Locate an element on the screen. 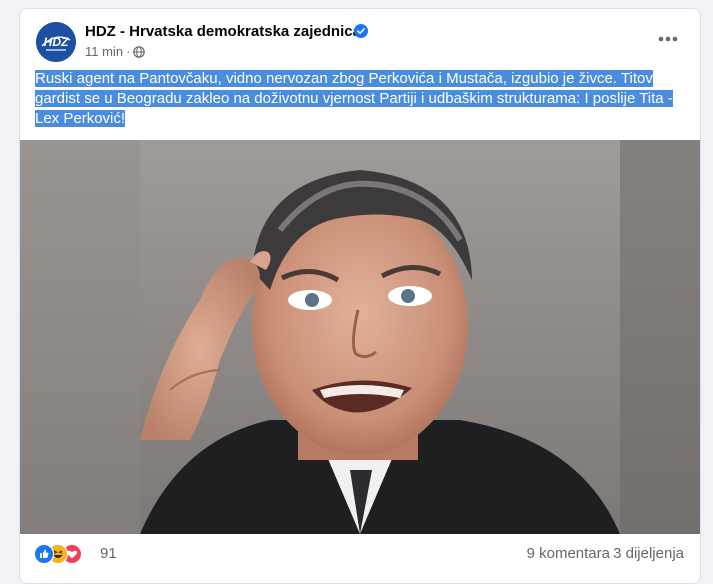  globe-icon is located at coordinates (139, 52).